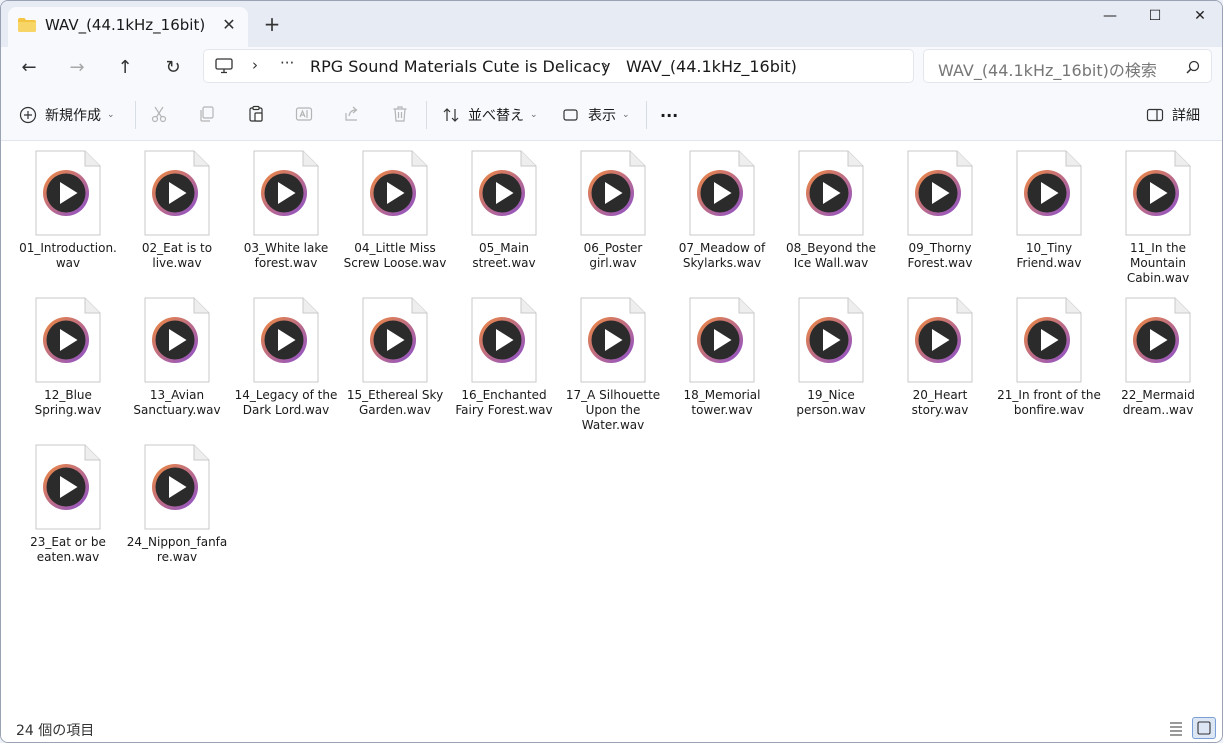  Describe the element at coordinates (940, 255) in the screenshot. I see `file-name: 09_Thorny Forest.wav` at that location.